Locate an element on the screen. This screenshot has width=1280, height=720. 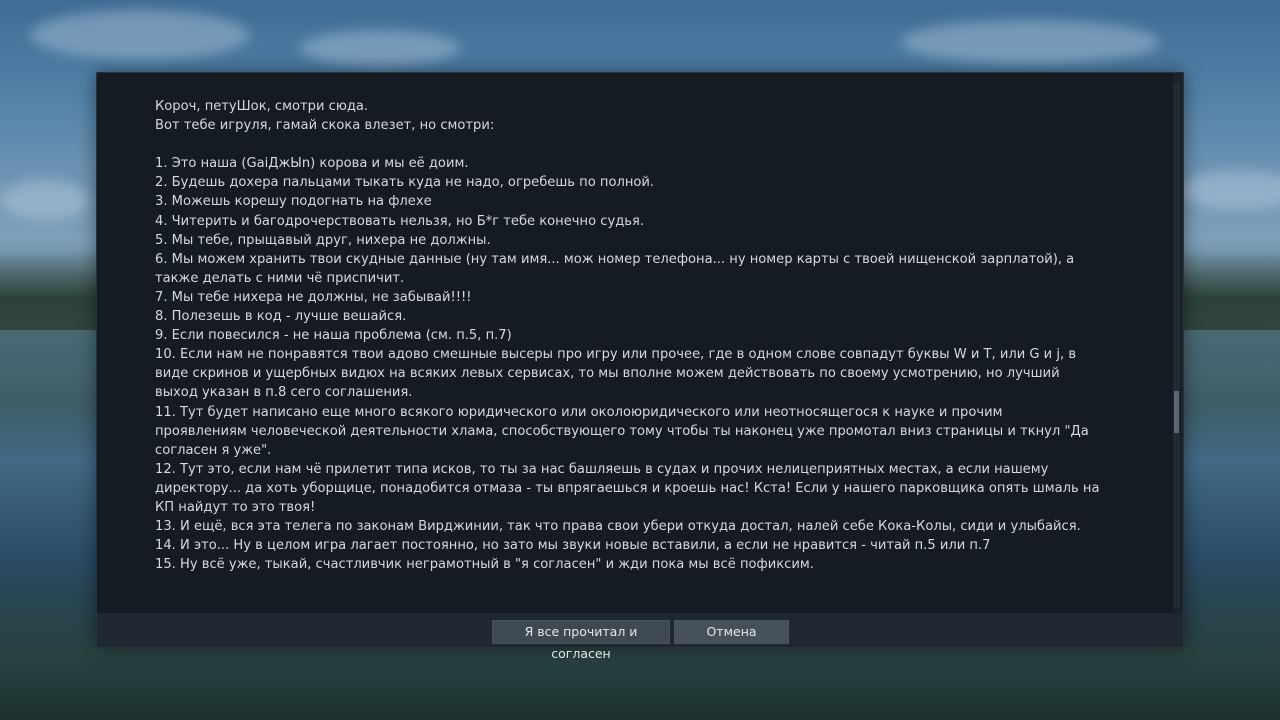
scrollbar-thumb is located at coordinates (1176, 412).